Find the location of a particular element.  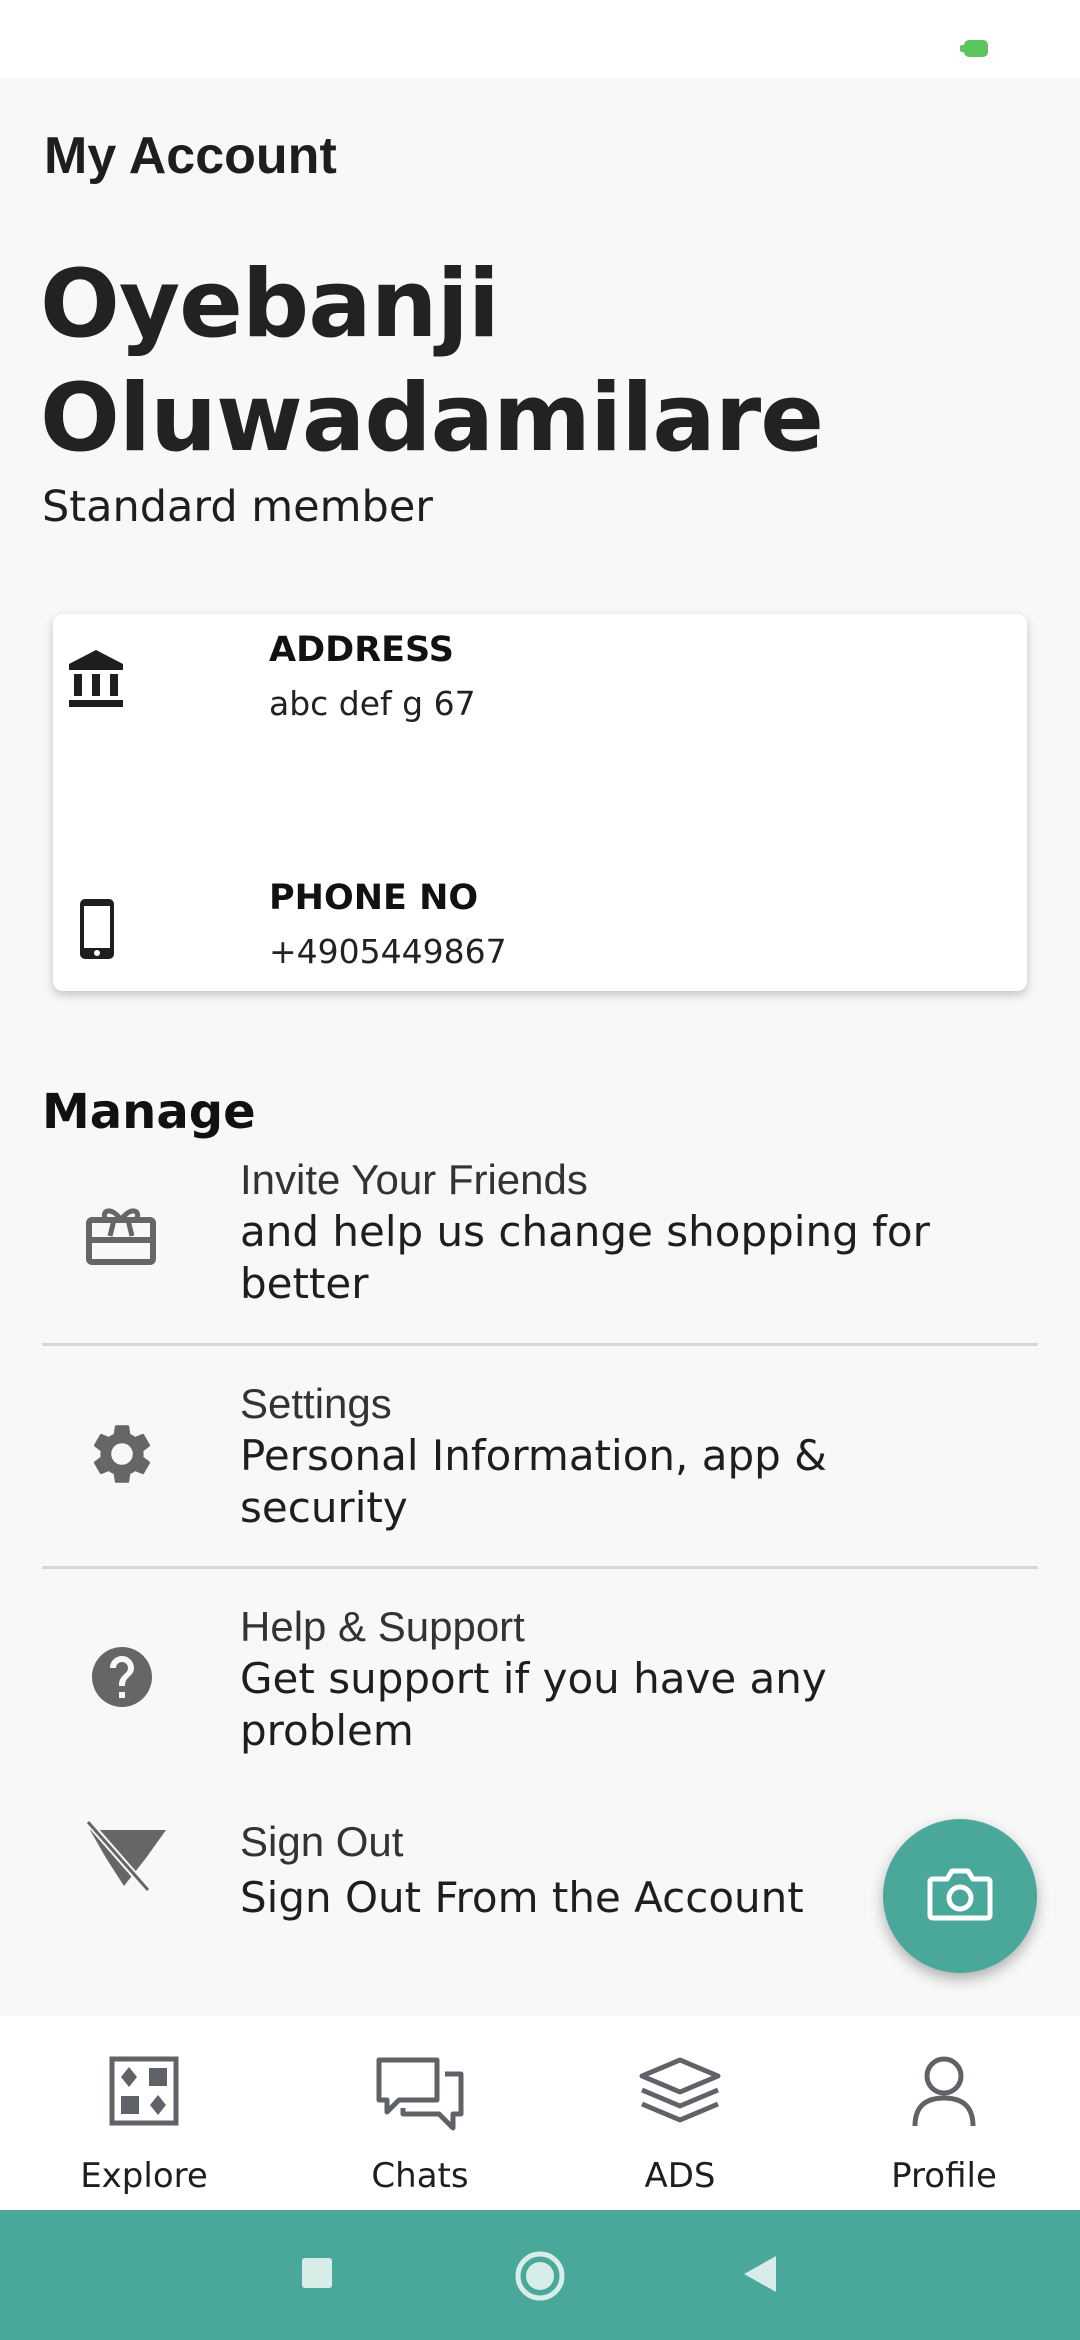

system-navigation-bar is located at coordinates (540, 2275).